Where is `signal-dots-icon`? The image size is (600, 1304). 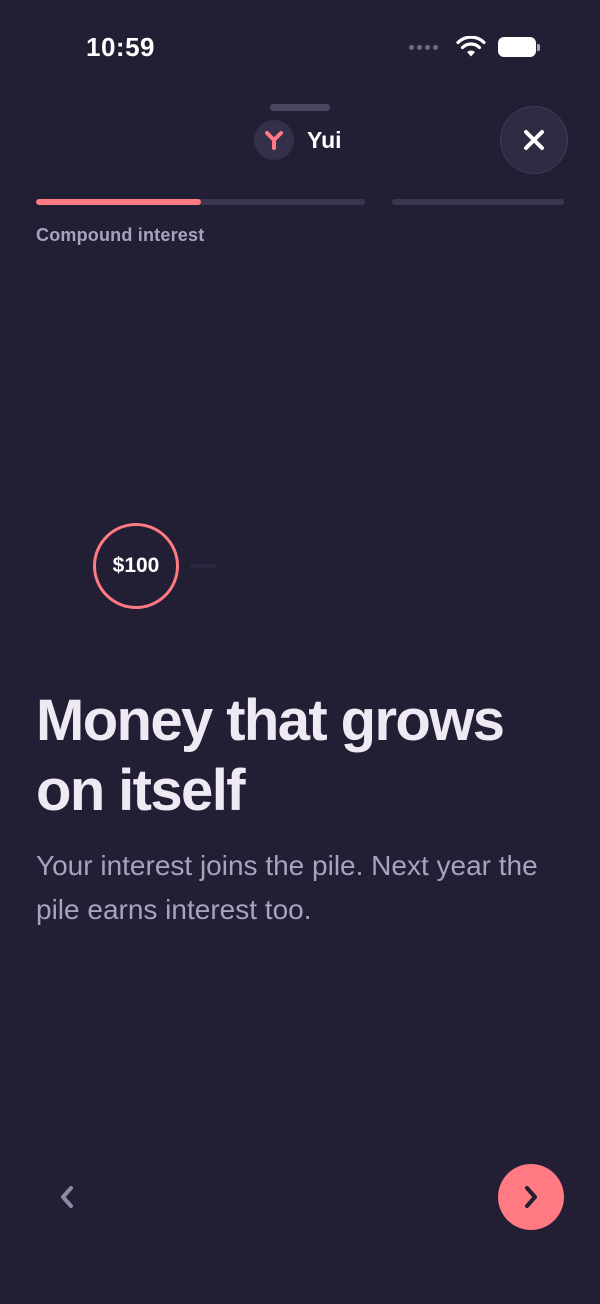 signal-dots-icon is located at coordinates (423, 47).